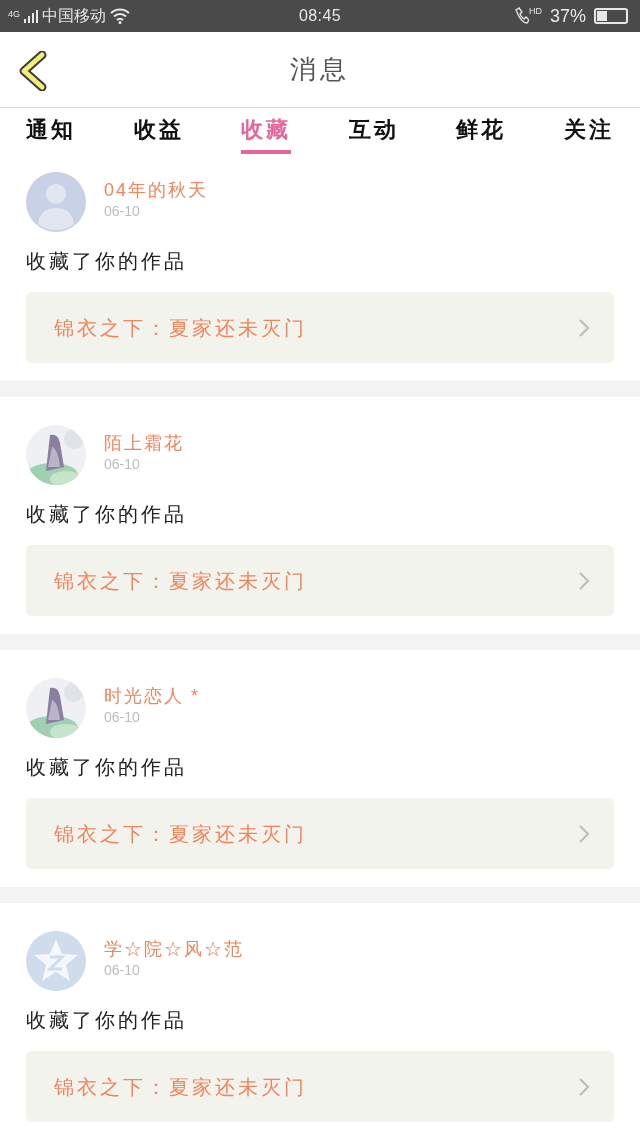 This screenshot has width=640, height=1138. I want to click on carrier-name: 中国移动, so click(74, 16).